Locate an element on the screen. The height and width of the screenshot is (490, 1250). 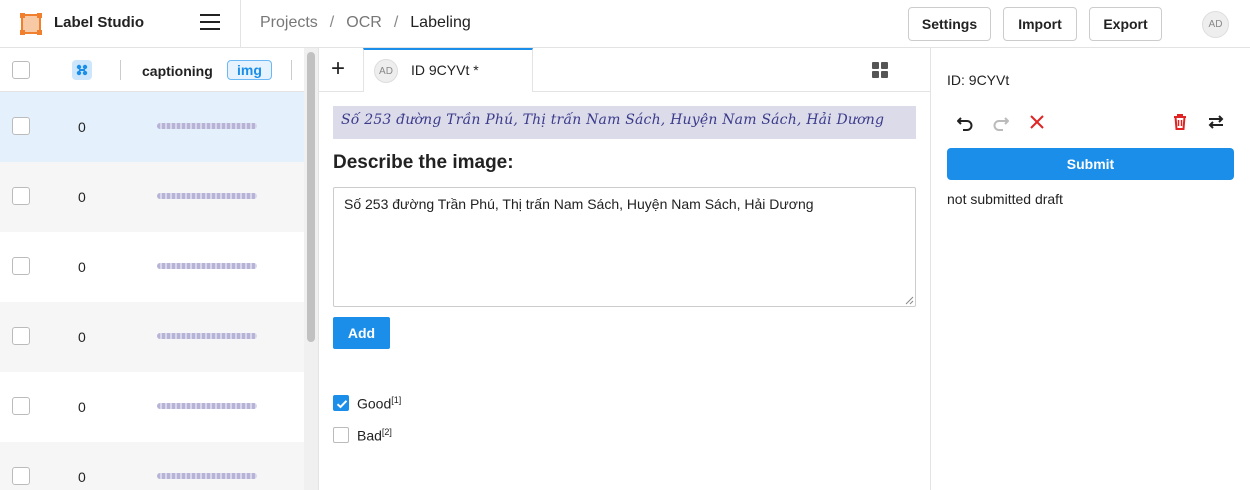
swap-arrows-icon is located at coordinates (1216, 122).